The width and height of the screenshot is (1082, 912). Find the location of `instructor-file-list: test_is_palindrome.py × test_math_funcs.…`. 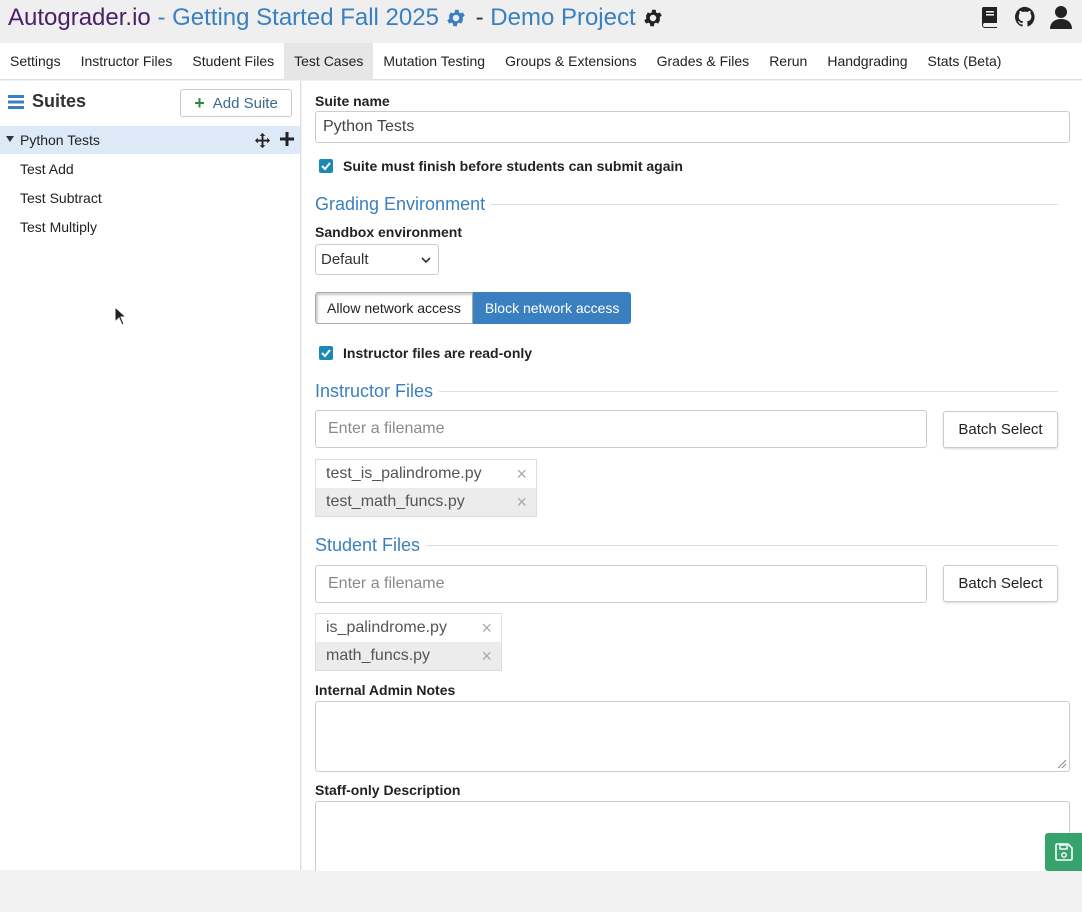

instructor-file-list: test_is_palindrome.py × test_math_funcs.… is located at coordinates (426, 488).